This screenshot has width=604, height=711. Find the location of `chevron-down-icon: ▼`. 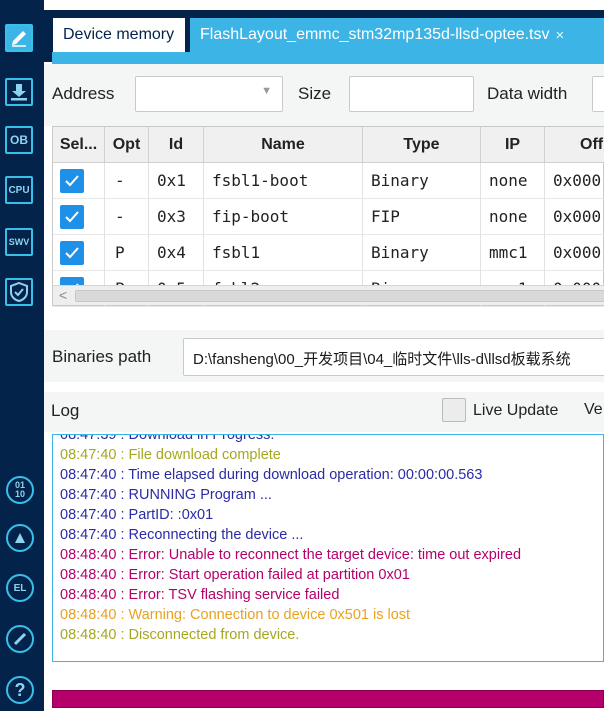

chevron-down-icon: ▼ is located at coordinates (266, 91).